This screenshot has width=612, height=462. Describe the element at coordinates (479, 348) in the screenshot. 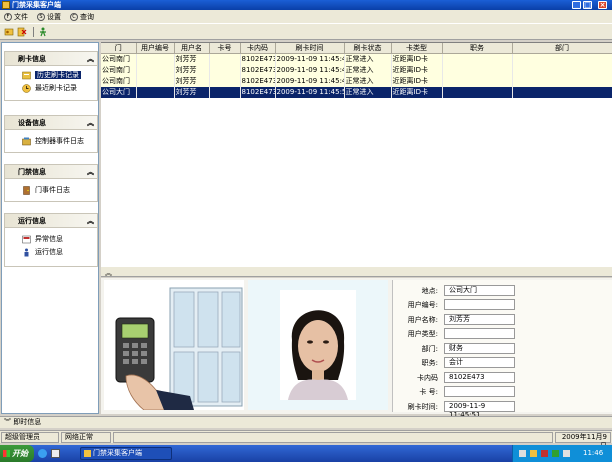

I see `detail-value-field: 财务` at that location.